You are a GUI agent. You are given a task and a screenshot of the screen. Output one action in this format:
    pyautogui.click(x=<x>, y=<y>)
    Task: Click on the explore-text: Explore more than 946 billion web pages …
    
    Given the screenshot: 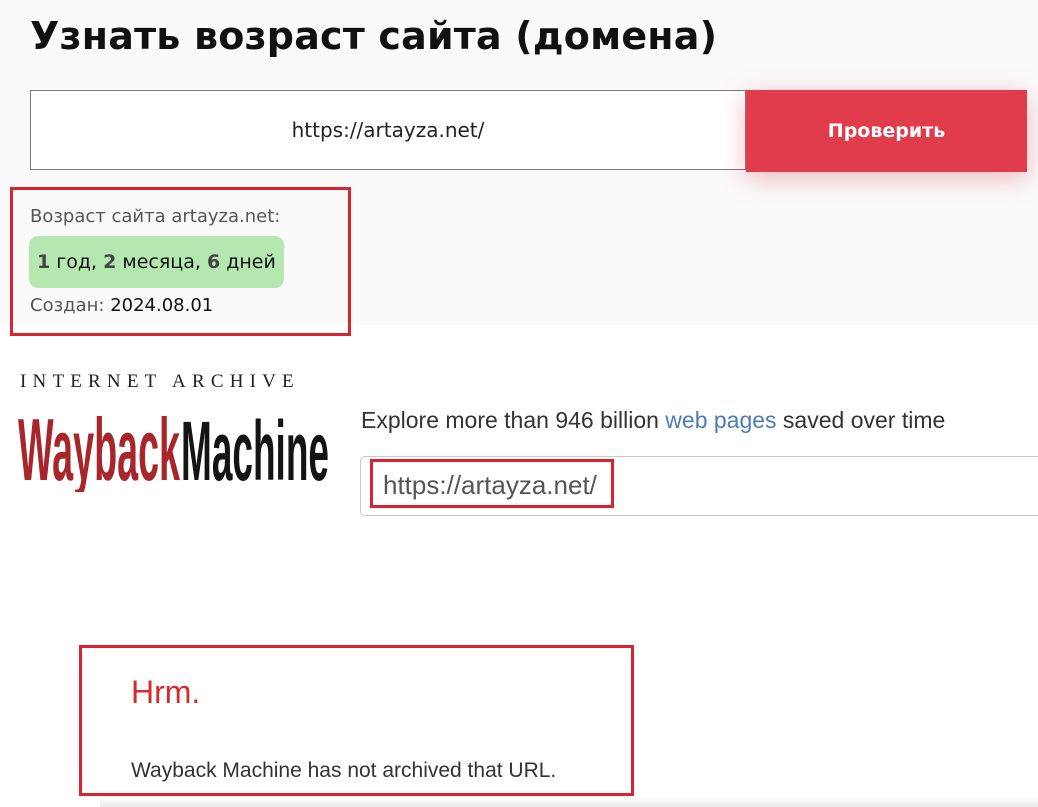 What is the action you would take?
    pyautogui.click(x=653, y=420)
    